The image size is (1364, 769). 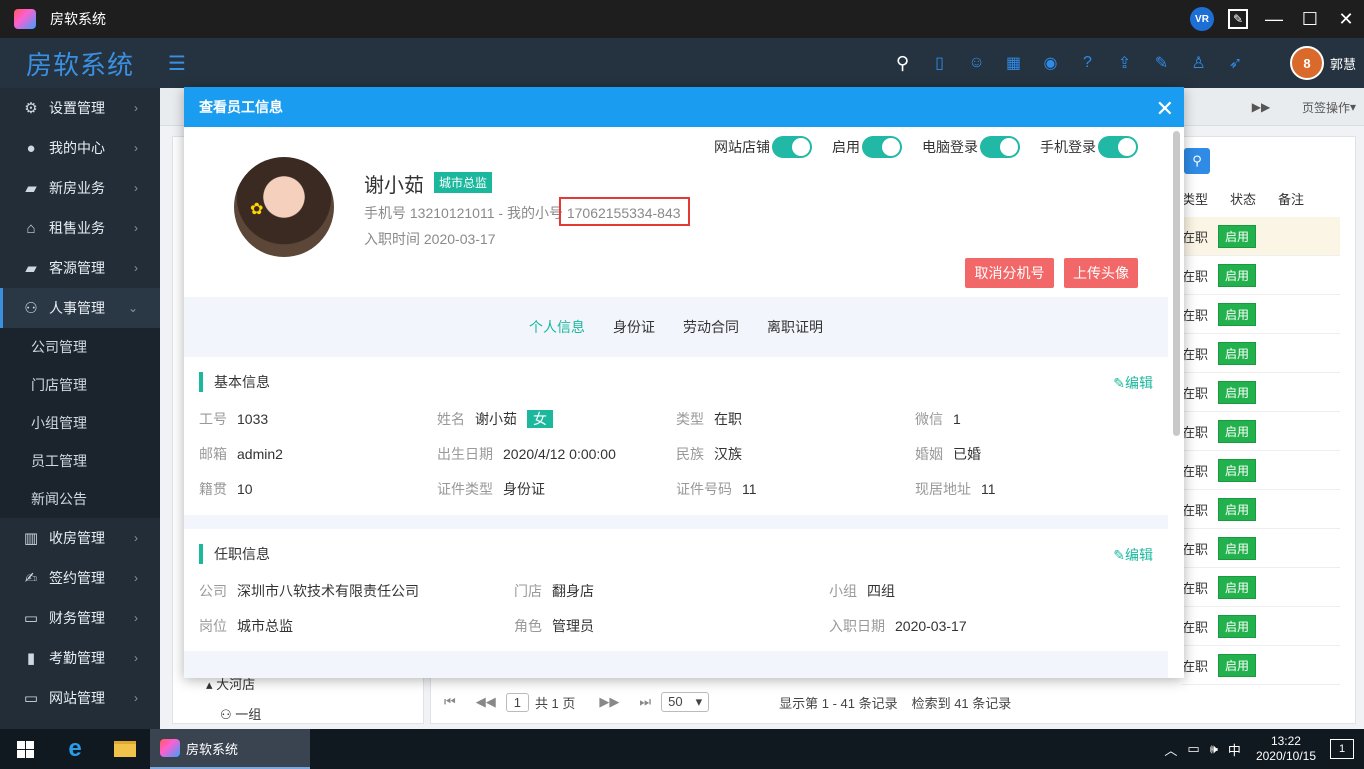 I want to click on sign-icon: ✍, so click(x=31, y=578).